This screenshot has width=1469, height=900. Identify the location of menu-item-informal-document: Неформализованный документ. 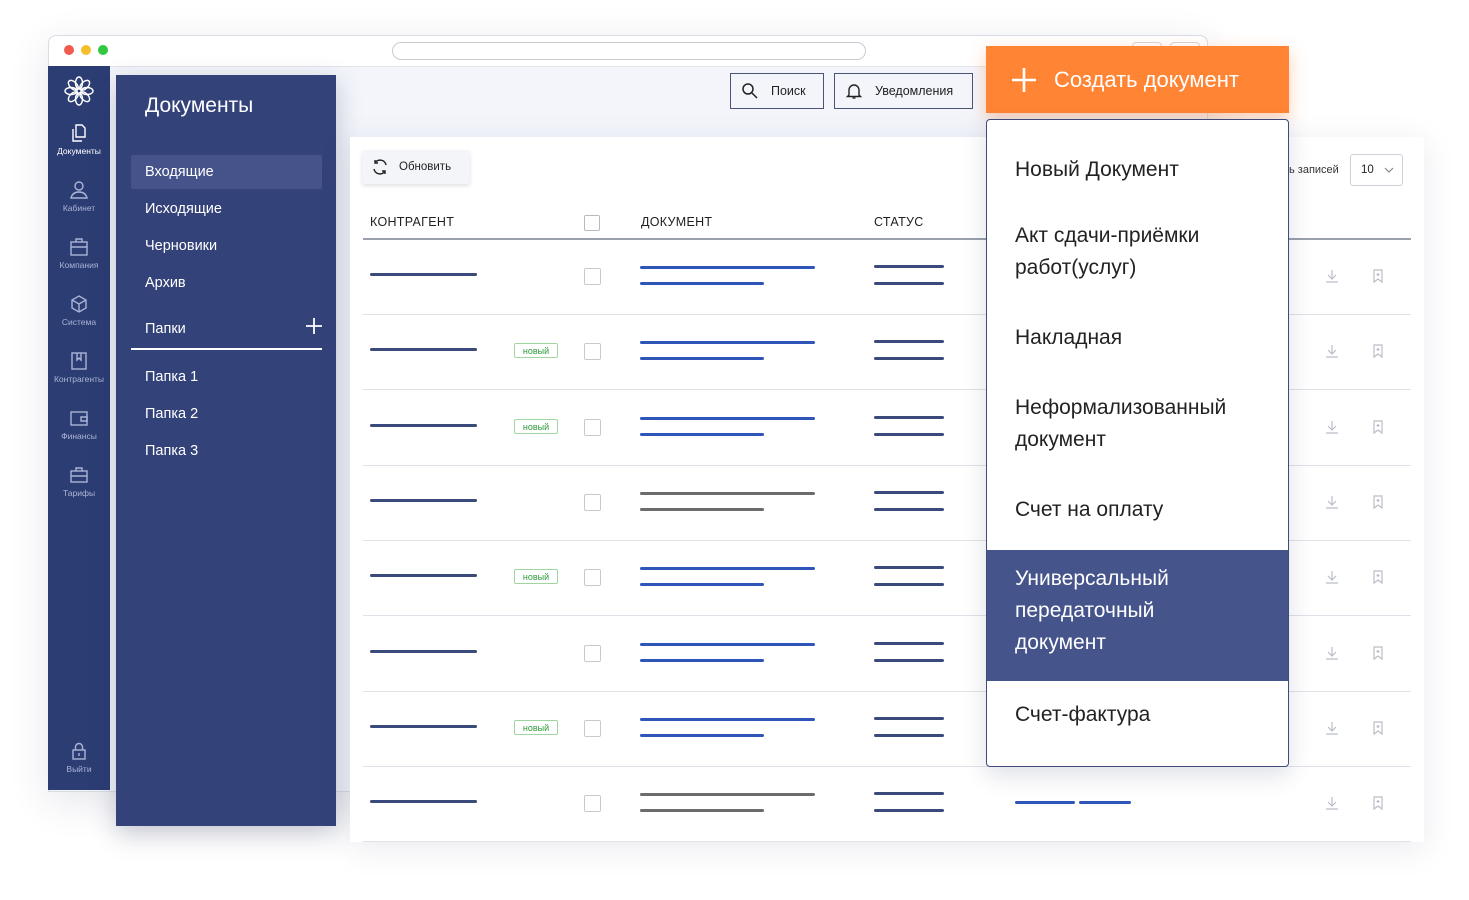
(1132, 424).